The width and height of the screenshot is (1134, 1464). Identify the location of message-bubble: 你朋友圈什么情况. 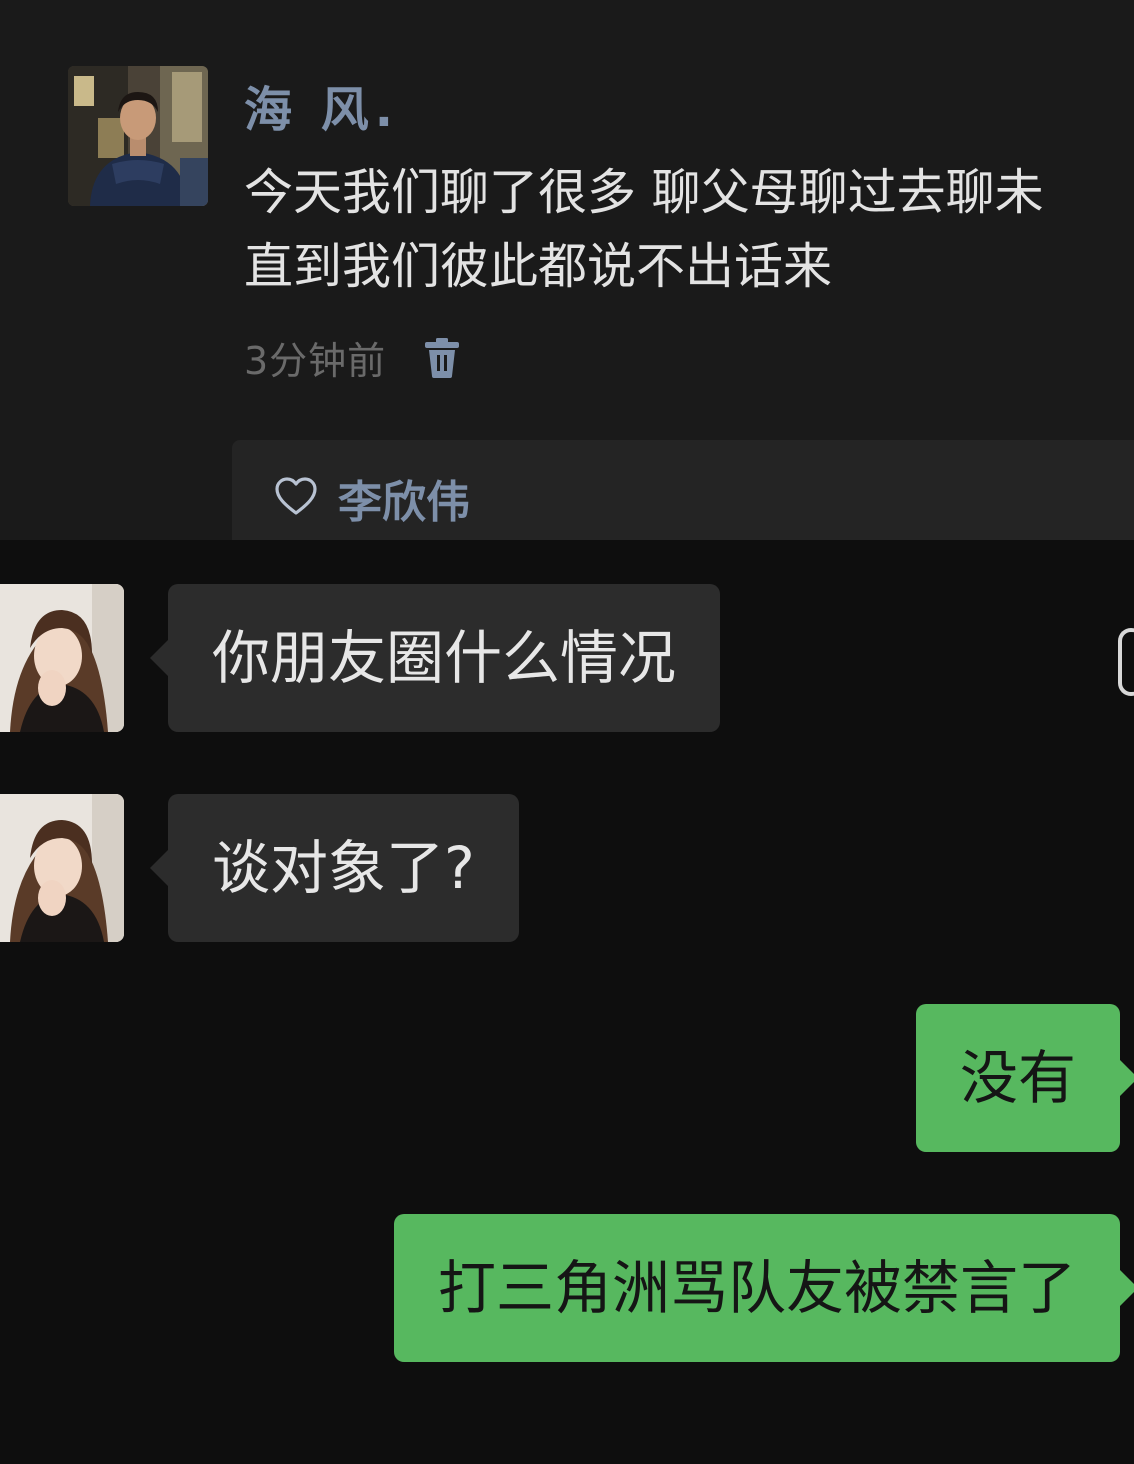
(435, 658).